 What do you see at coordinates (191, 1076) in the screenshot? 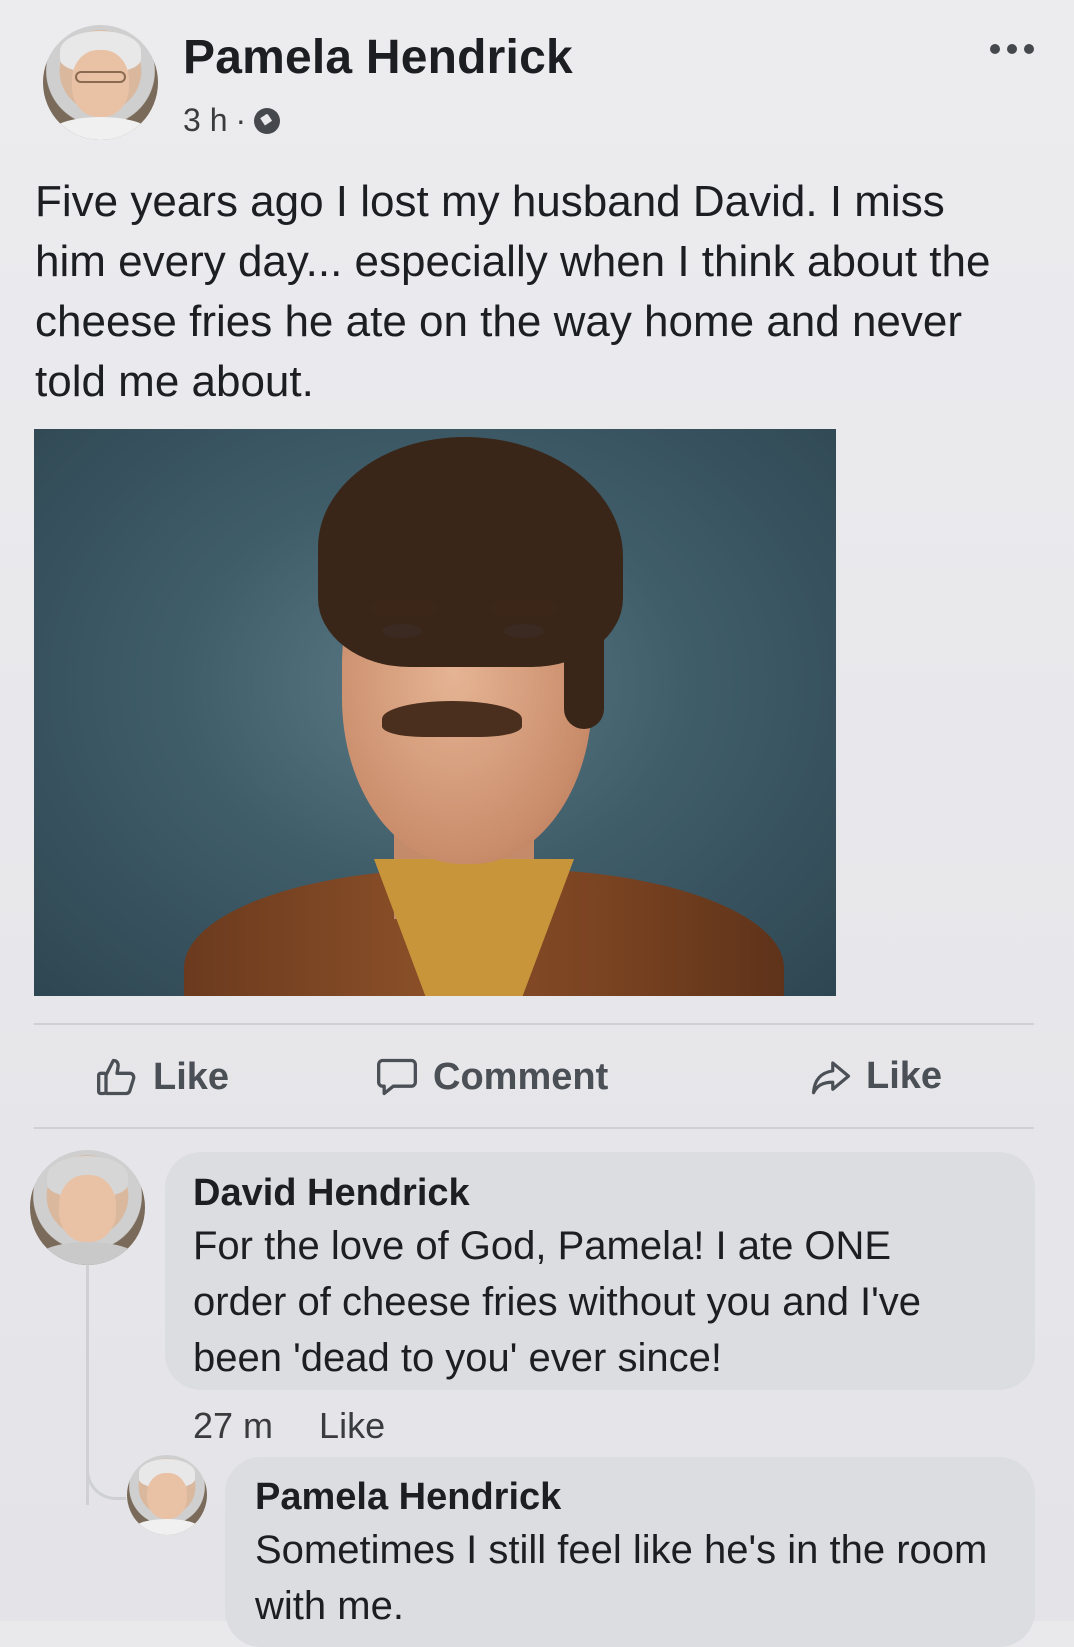
I see `like-label: Like` at bounding box center [191, 1076].